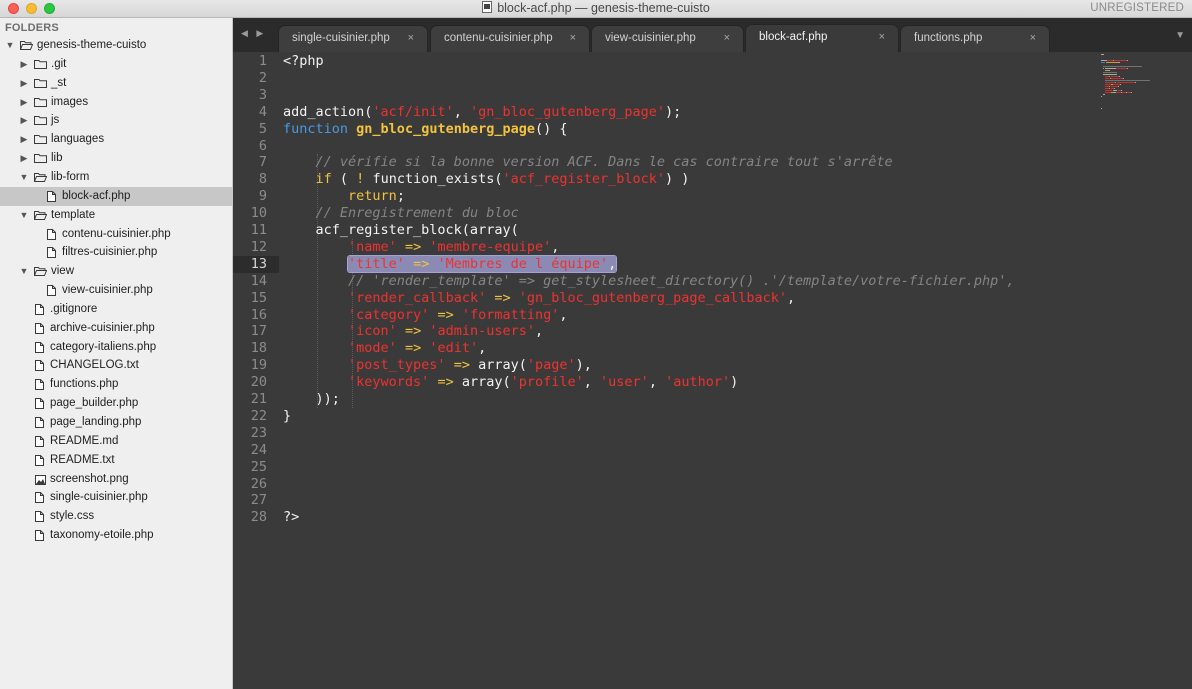 Image resolution: width=1192 pixels, height=689 pixels. I want to click on minimap, so click(1145, 82).